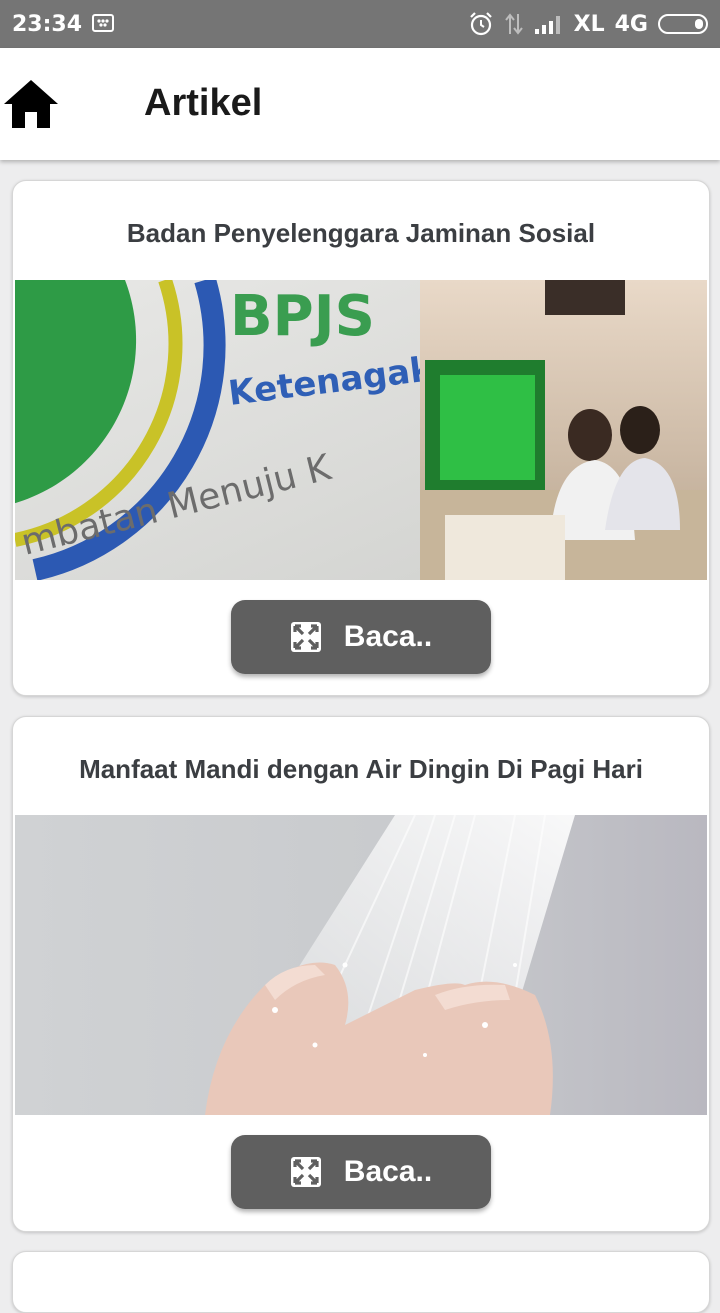 This screenshot has height=1313, width=720. What do you see at coordinates (47, 24) in the screenshot?
I see `status-time: 23:34` at bounding box center [47, 24].